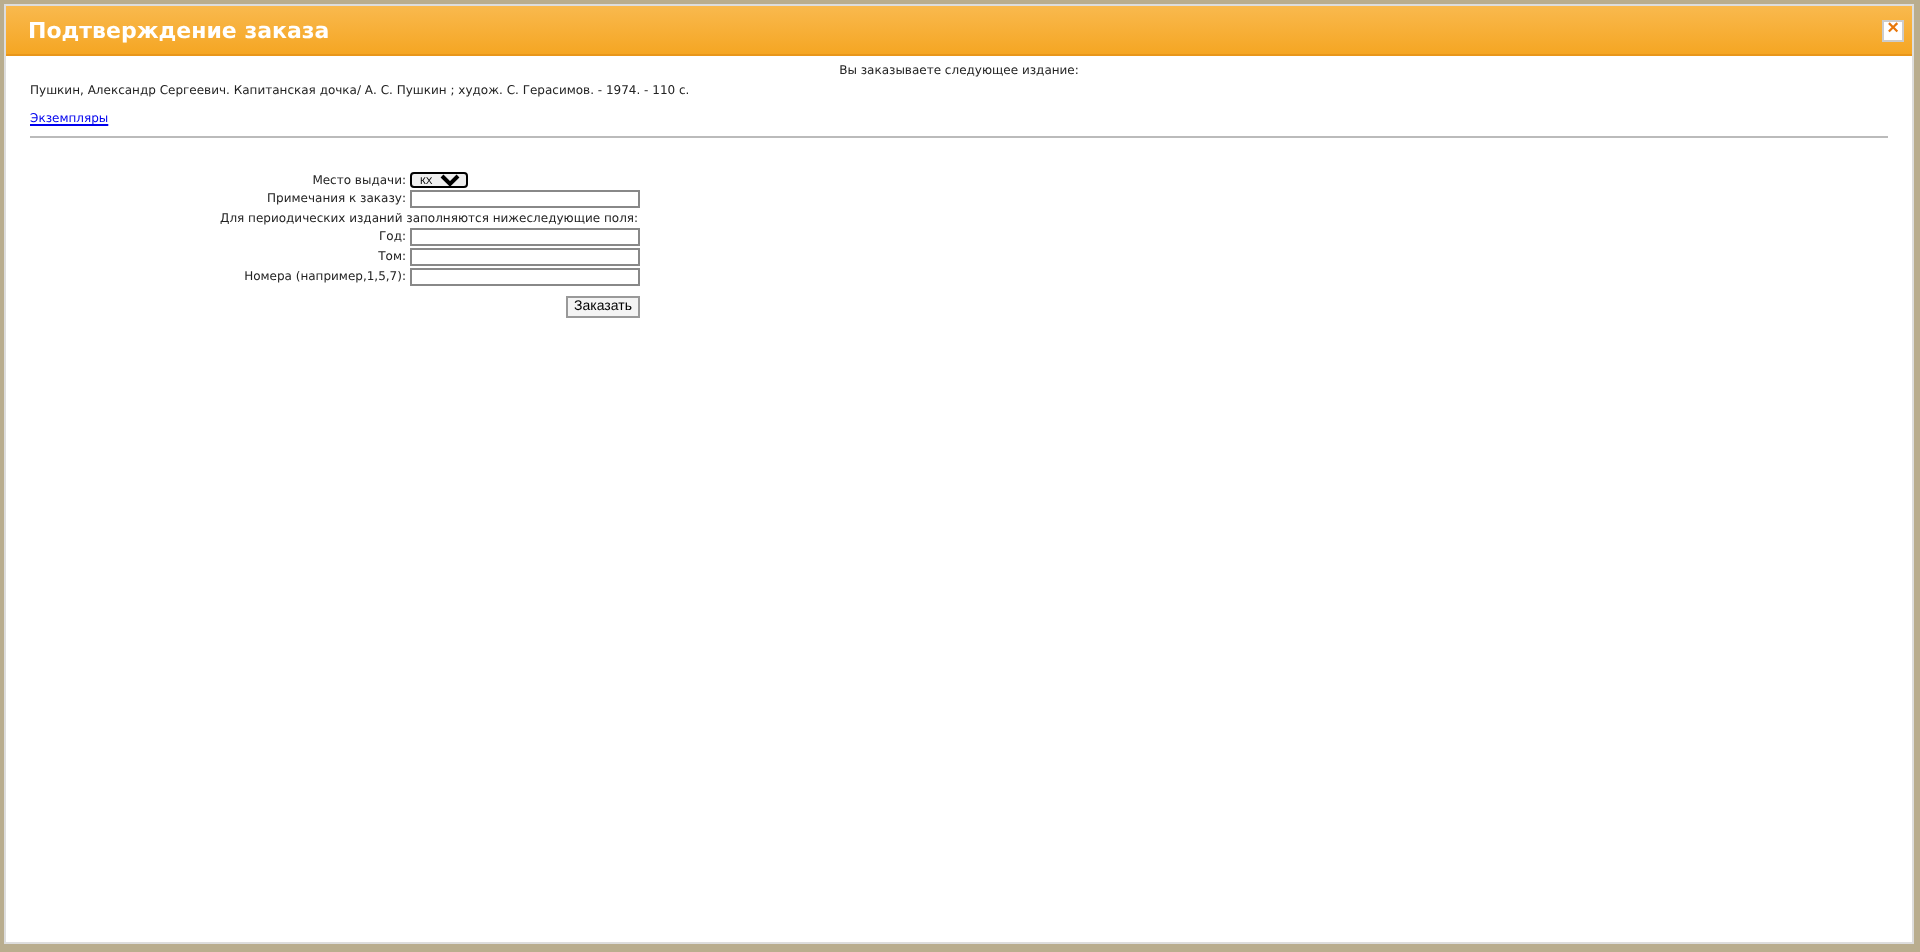 The image size is (1920, 952). I want to click on dialog-title: Подтверждение заказа, so click(179, 30).